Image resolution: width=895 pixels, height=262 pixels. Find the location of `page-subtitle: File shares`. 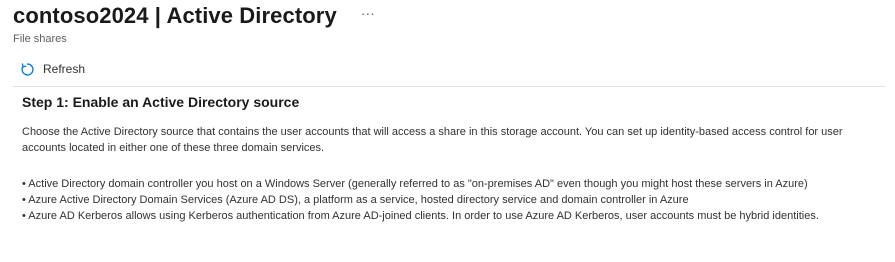

page-subtitle: File shares is located at coordinates (40, 39).